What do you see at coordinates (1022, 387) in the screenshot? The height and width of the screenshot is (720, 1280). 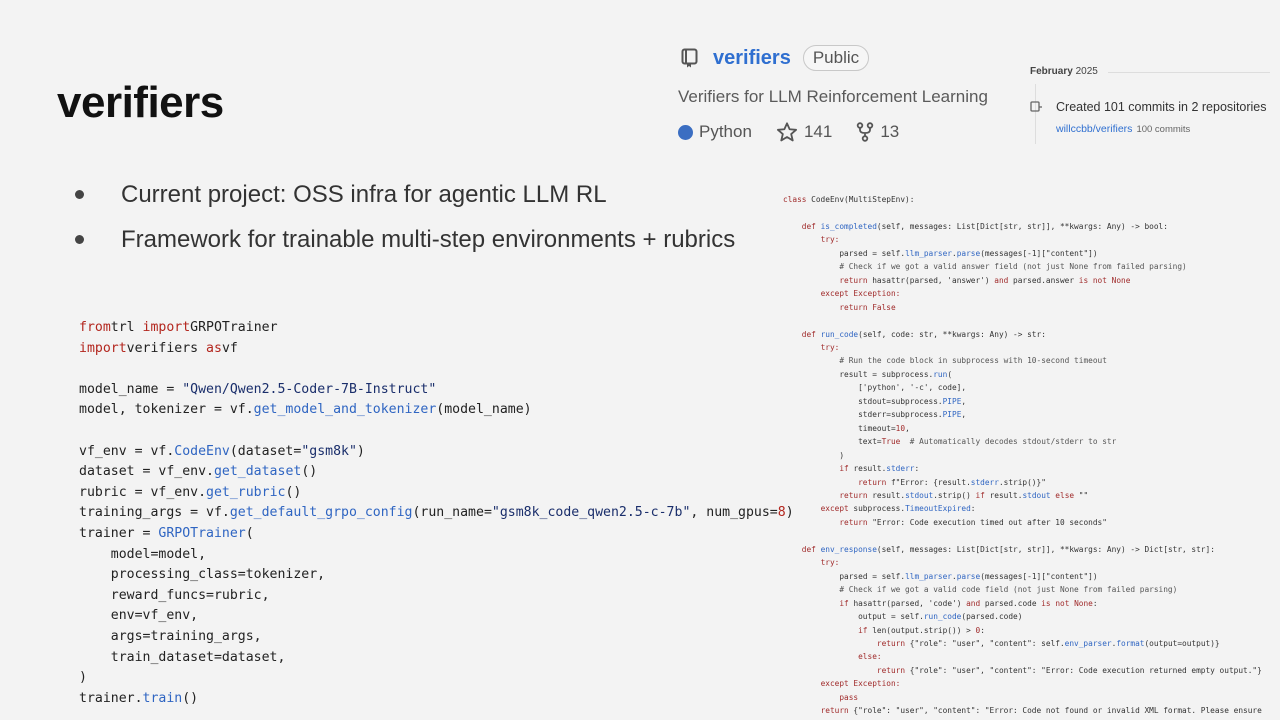 I see `right-line: ['python', '-c', code],` at bounding box center [1022, 387].